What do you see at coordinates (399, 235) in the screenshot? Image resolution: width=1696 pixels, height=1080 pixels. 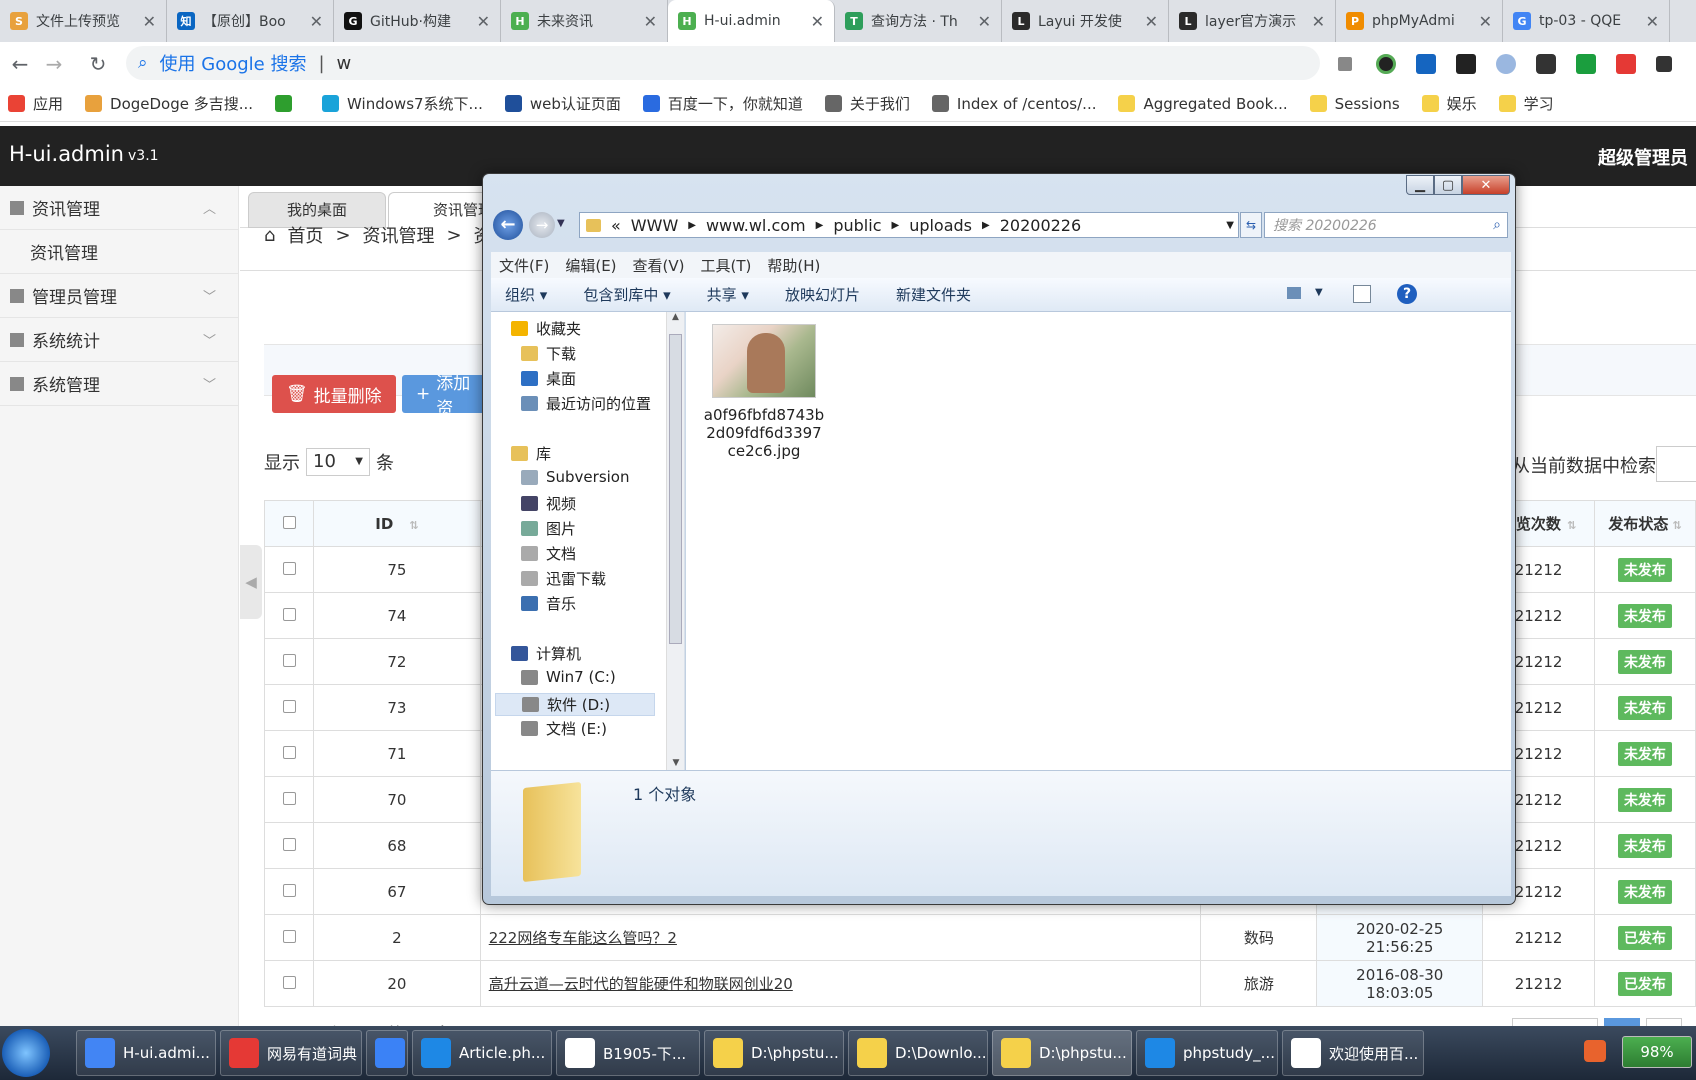 I see `breadcrumb-news: 资讯管理` at bounding box center [399, 235].